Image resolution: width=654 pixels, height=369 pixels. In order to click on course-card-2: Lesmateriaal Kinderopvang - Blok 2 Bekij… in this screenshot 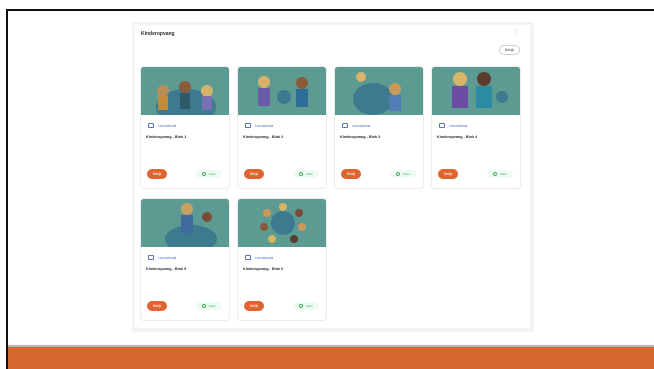, I will do `click(282, 127)`.